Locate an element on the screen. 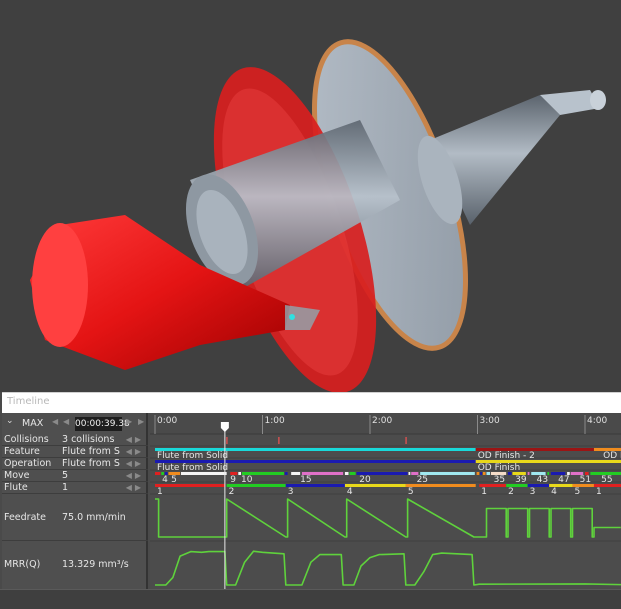 This screenshot has height=609, width=621. current-time-field: 00:00:39.38 is located at coordinates (102, 424).